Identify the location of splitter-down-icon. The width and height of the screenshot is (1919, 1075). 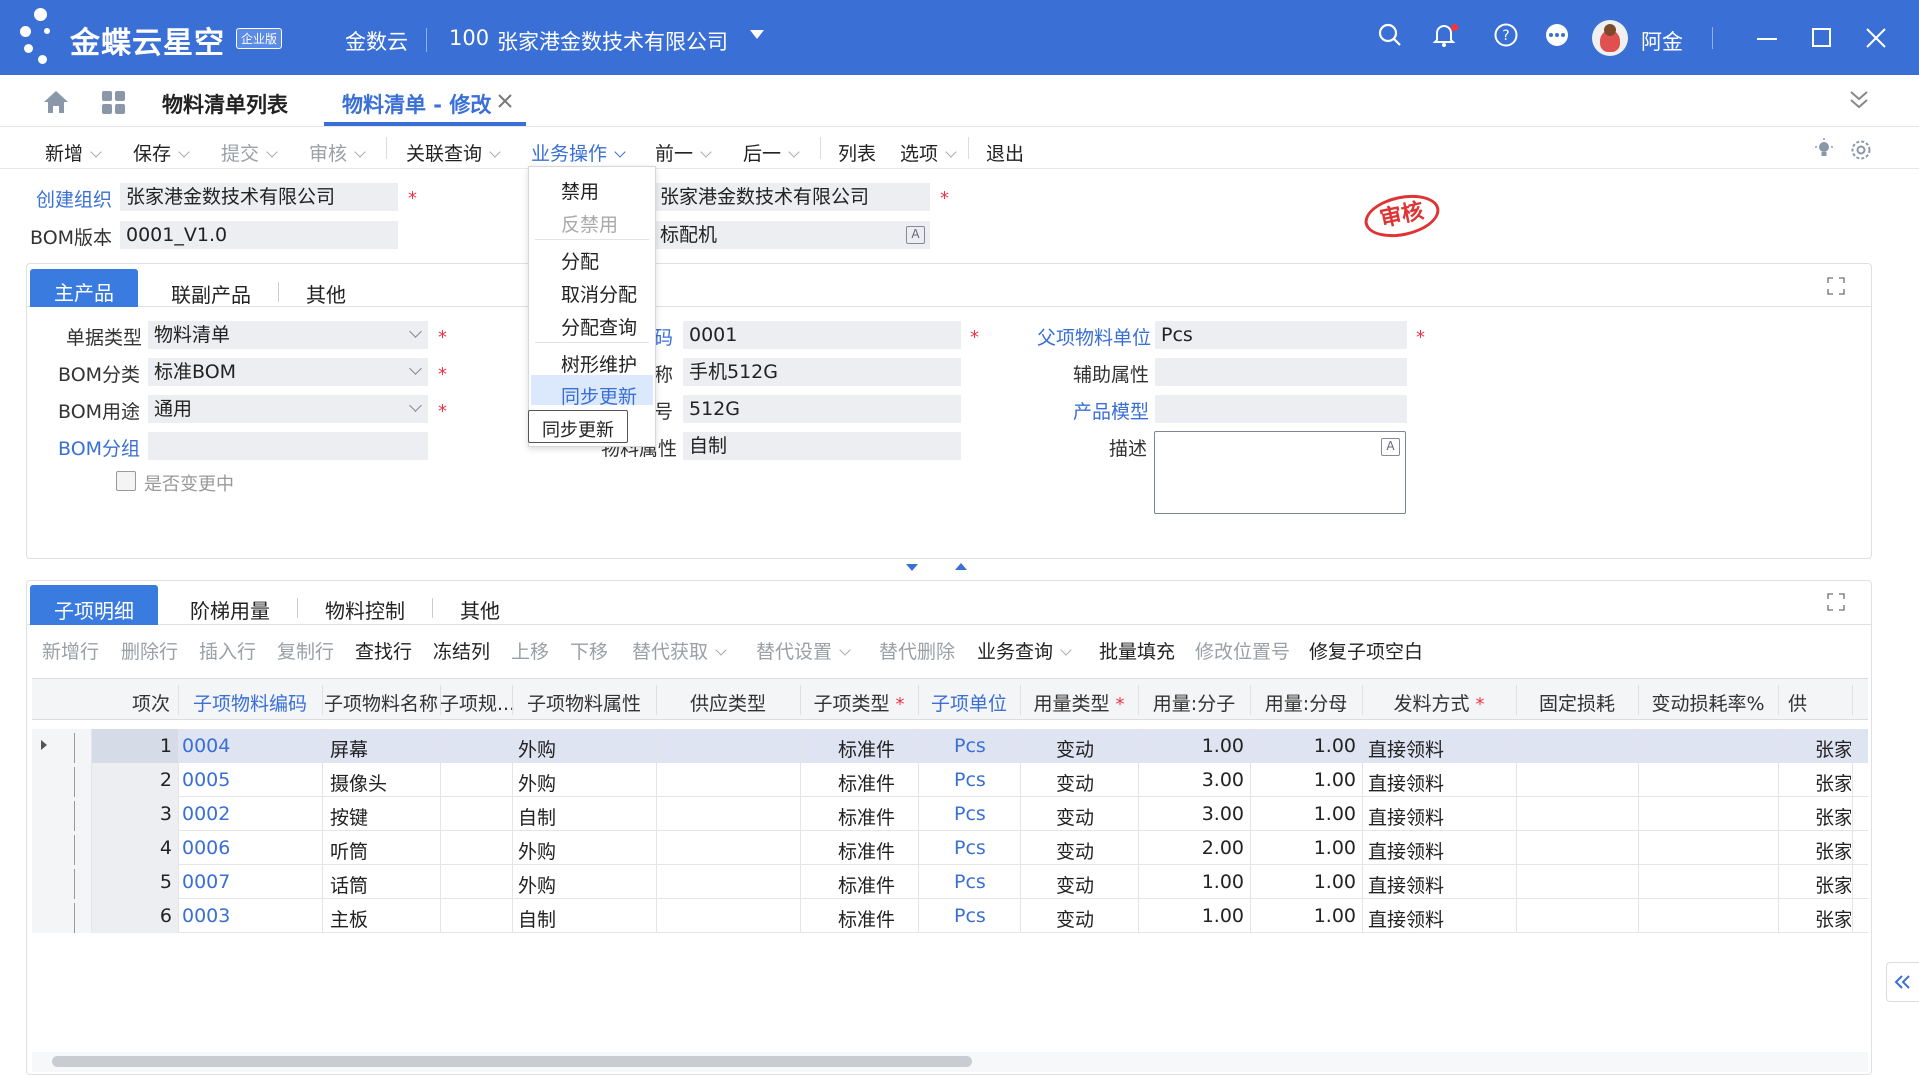
(912, 567).